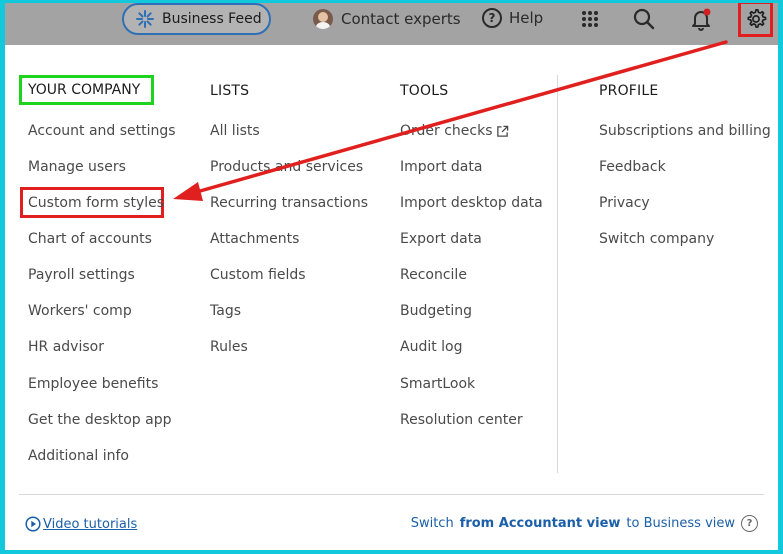 This screenshot has width=783, height=554. I want to click on menu-item-resolution-center: Resolution center, so click(461, 420).